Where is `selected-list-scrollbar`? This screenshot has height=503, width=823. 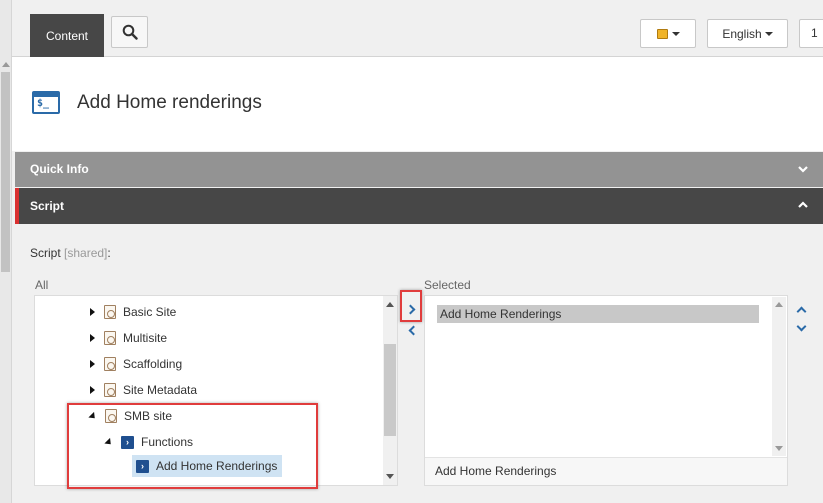
selected-list-scrollbar is located at coordinates (779, 376).